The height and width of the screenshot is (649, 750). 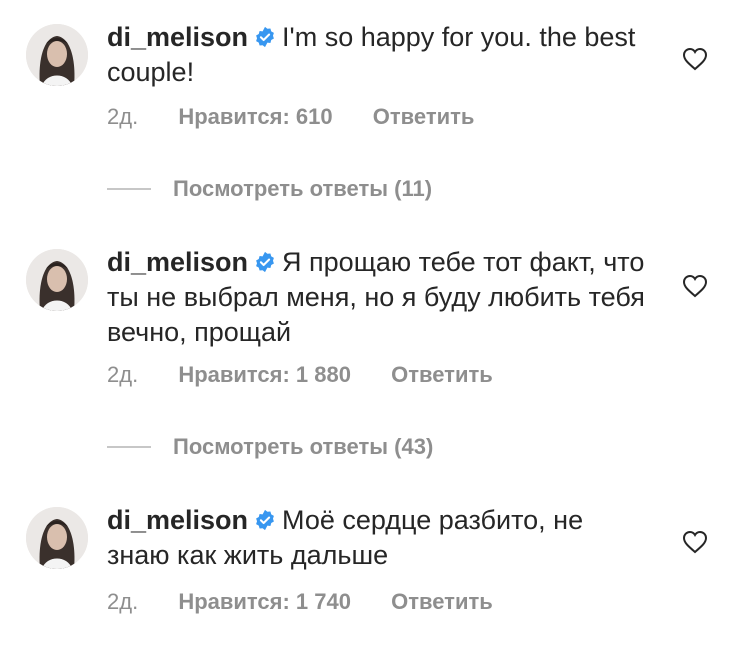 I want to click on comment-meta: 2д. Нравится: 610 Ответить, so click(x=290, y=117).